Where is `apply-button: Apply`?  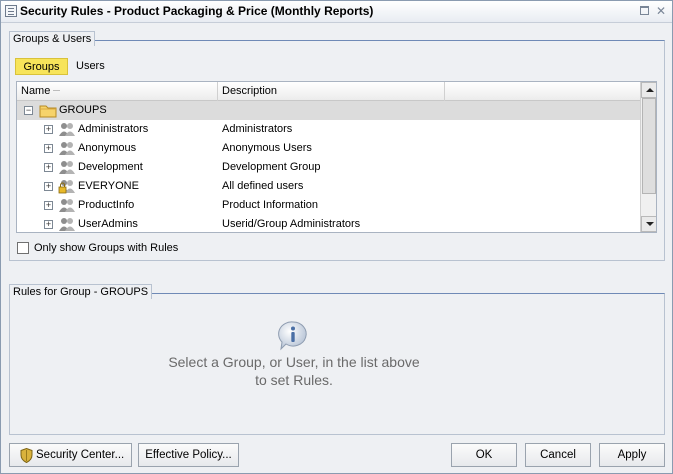
apply-button: Apply is located at coordinates (632, 455).